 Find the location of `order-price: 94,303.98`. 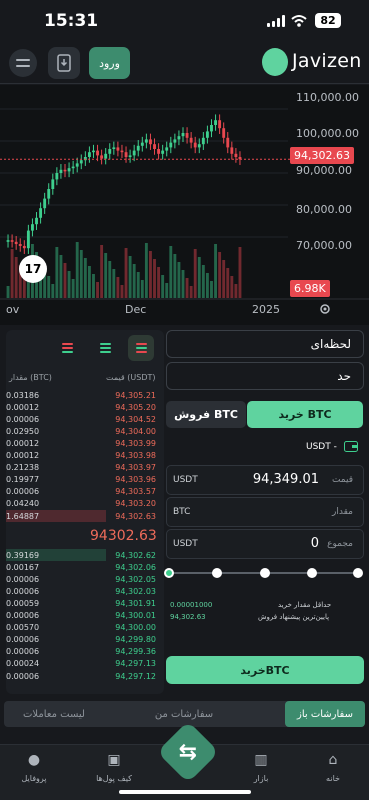

order-price: 94,303.98 is located at coordinates (135, 455).